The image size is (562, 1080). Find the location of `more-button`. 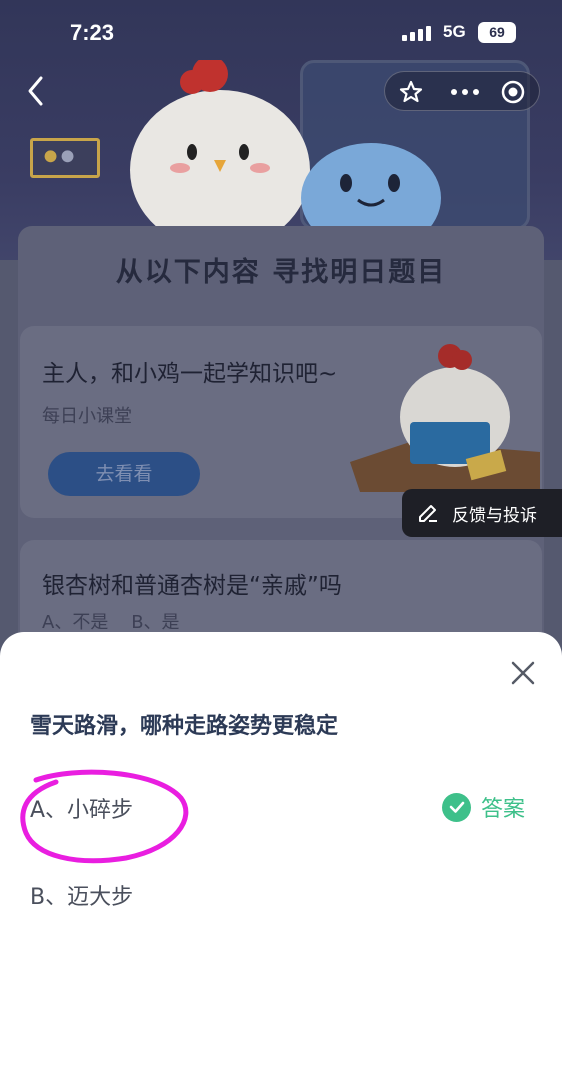

more-button is located at coordinates (465, 92).